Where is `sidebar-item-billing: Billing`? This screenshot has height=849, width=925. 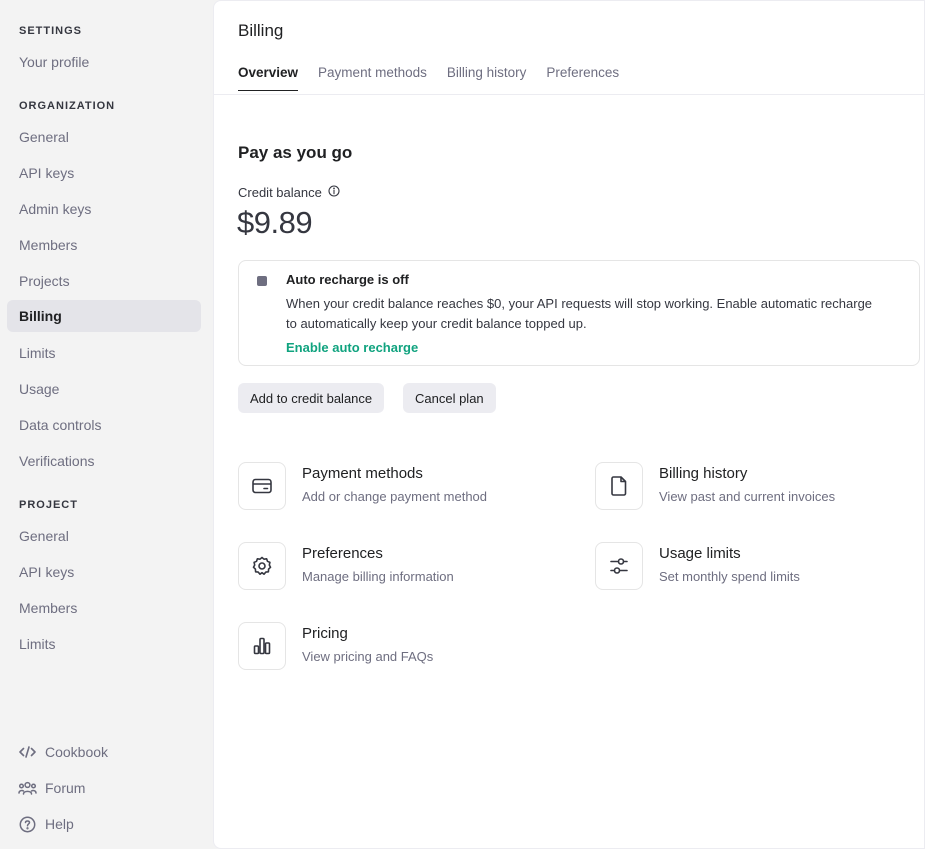
sidebar-item-billing: Billing is located at coordinates (104, 316).